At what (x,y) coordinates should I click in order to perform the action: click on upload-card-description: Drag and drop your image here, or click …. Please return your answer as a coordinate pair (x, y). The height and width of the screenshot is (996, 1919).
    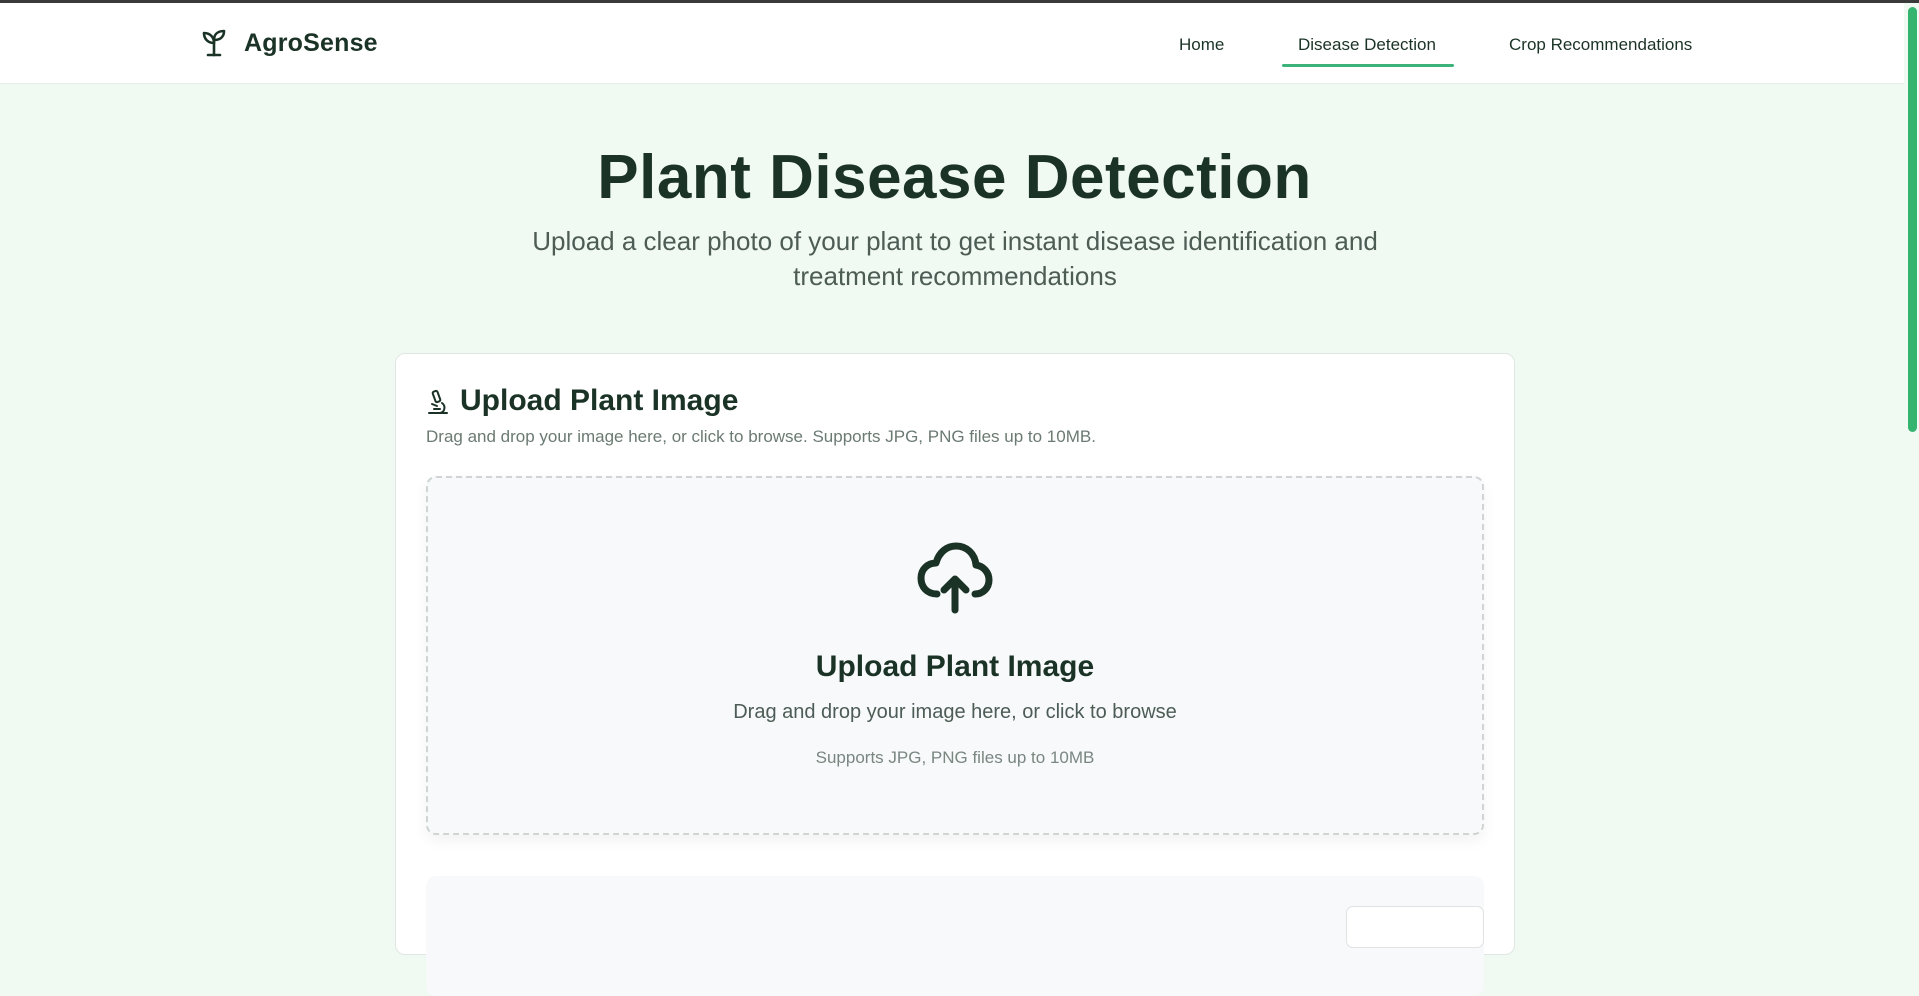
    Looking at the image, I should click on (761, 436).